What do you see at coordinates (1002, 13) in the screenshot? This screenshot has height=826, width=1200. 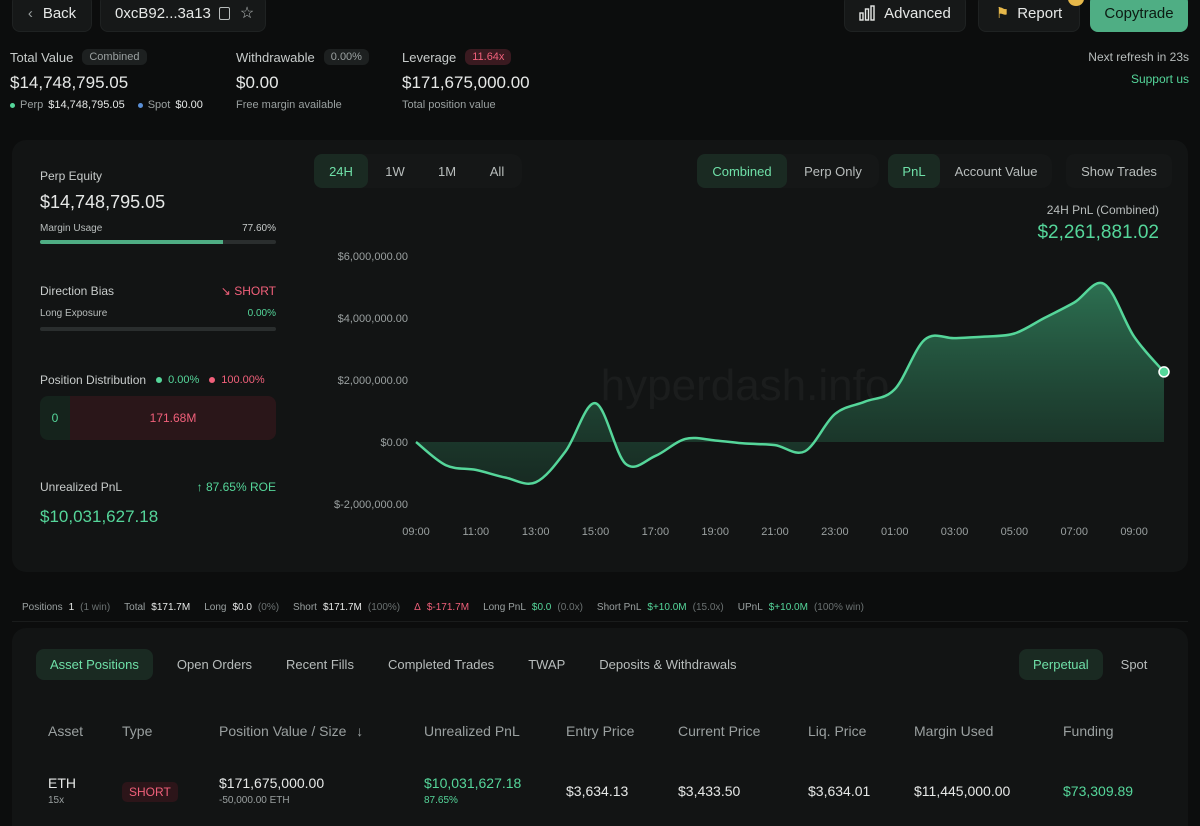 I see `flag-icon: ⚑` at bounding box center [1002, 13].